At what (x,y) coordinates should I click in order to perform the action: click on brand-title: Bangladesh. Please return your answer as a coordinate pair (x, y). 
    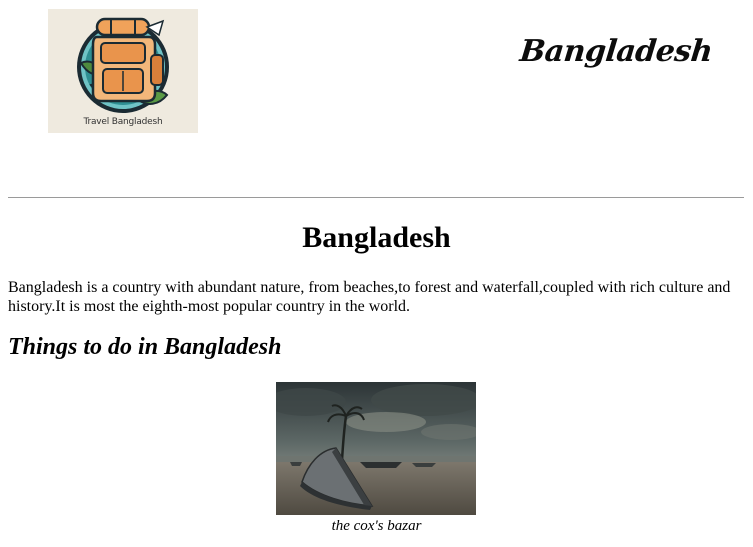
    Looking at the image, I should click on (616, 51).